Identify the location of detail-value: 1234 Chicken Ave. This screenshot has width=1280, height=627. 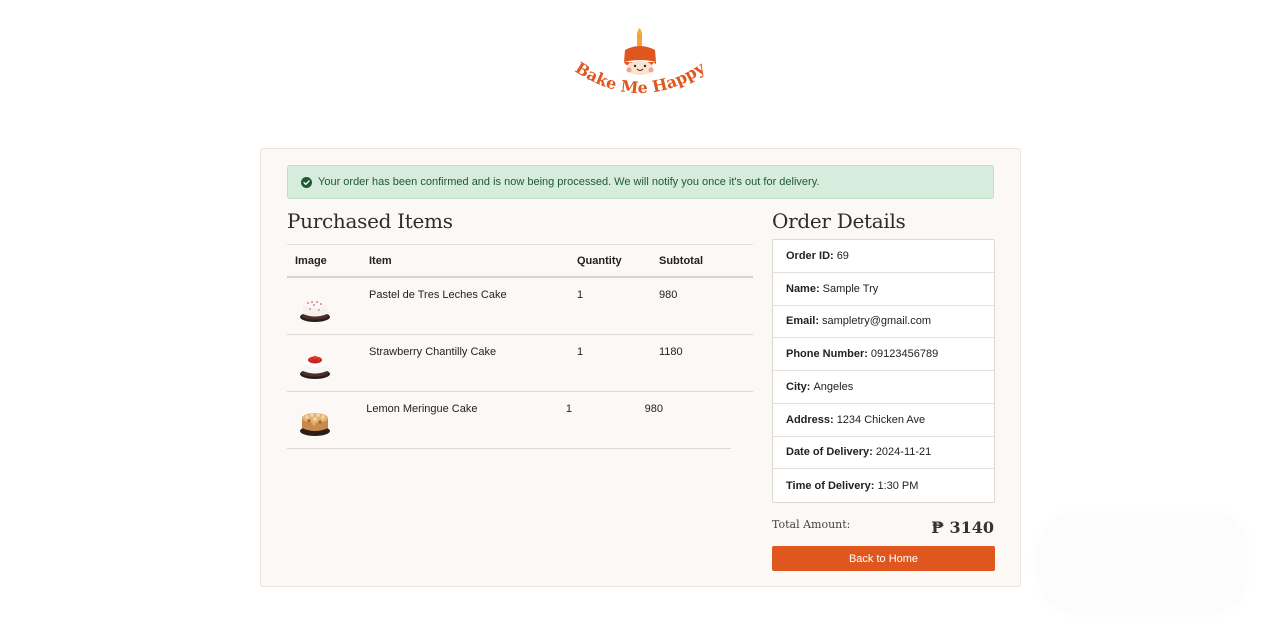
(881, 419).